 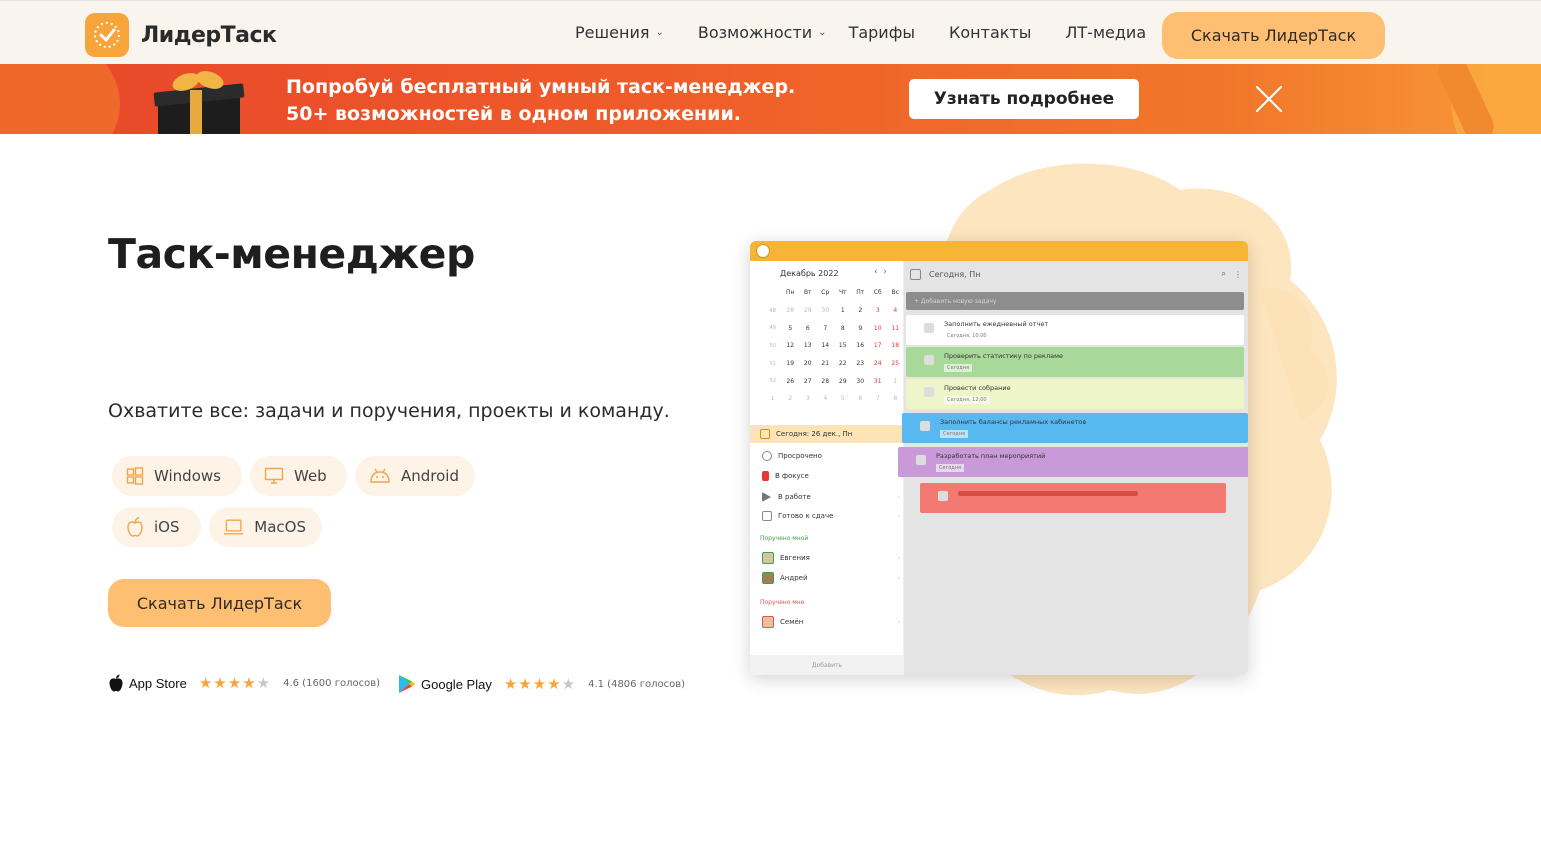 I want to click on calendar-day: 12, so click(x=791, y=346).